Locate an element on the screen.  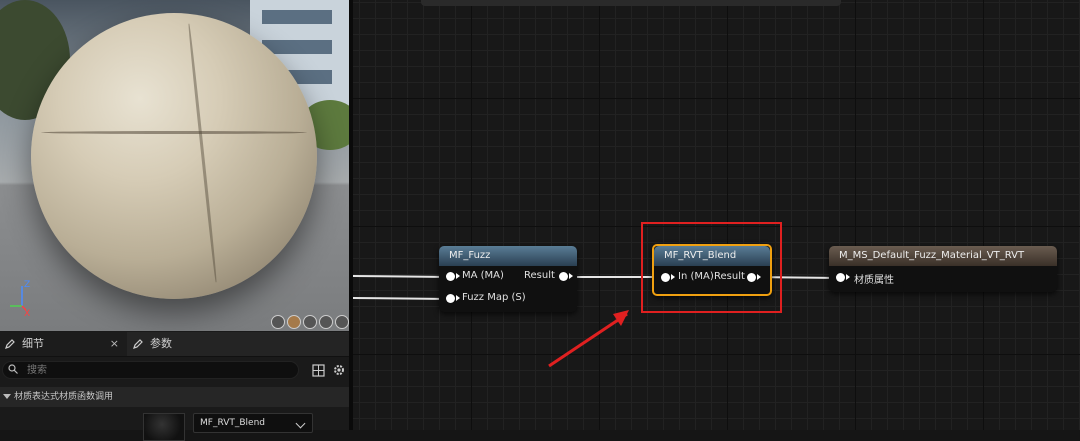
node-material-result: M_MS_Default_Fuzz_Material_VT_RVT 材质属性 is located at coordinates (943, 269).